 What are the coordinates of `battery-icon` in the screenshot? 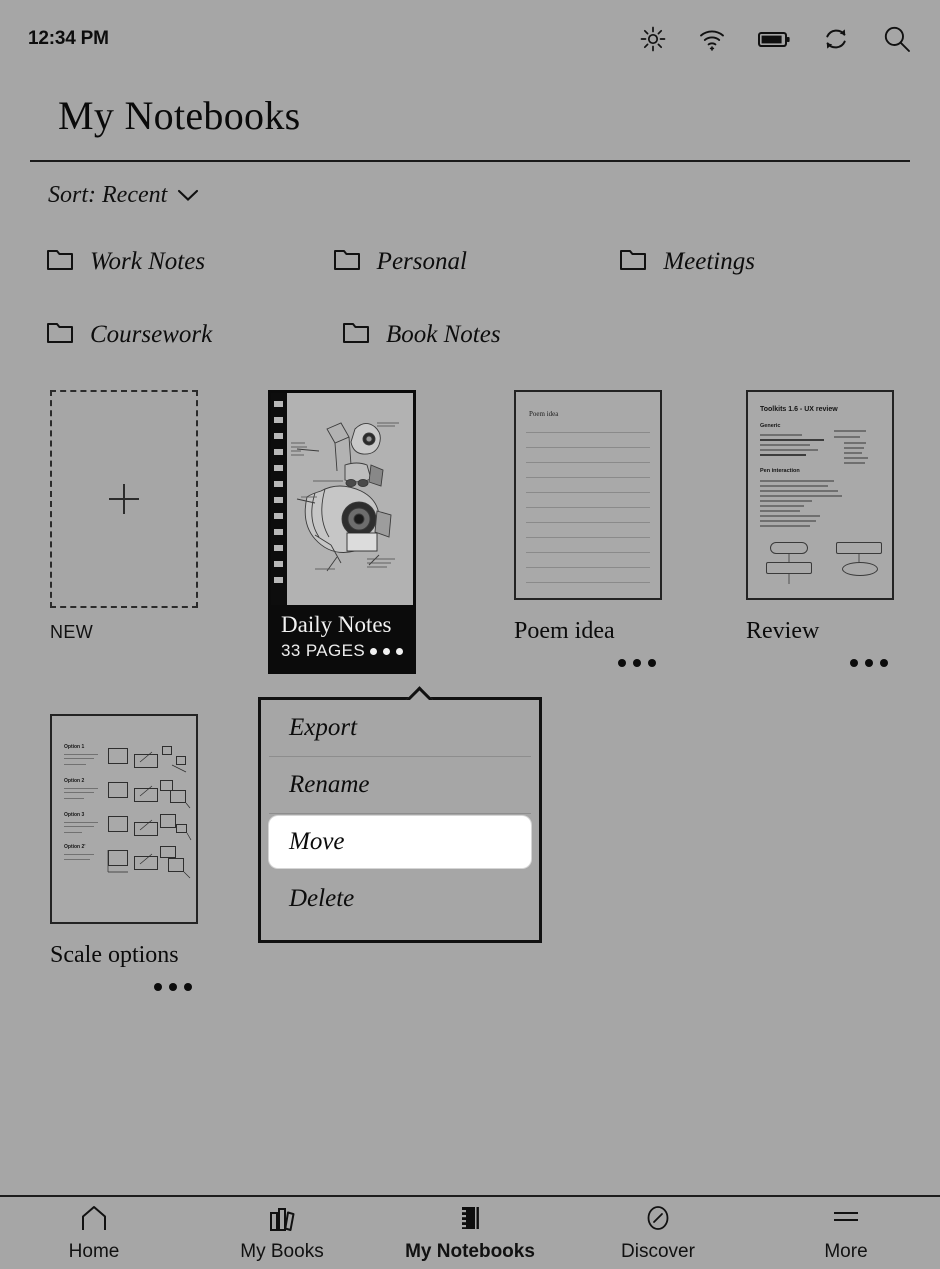 It's located at (774, 39).